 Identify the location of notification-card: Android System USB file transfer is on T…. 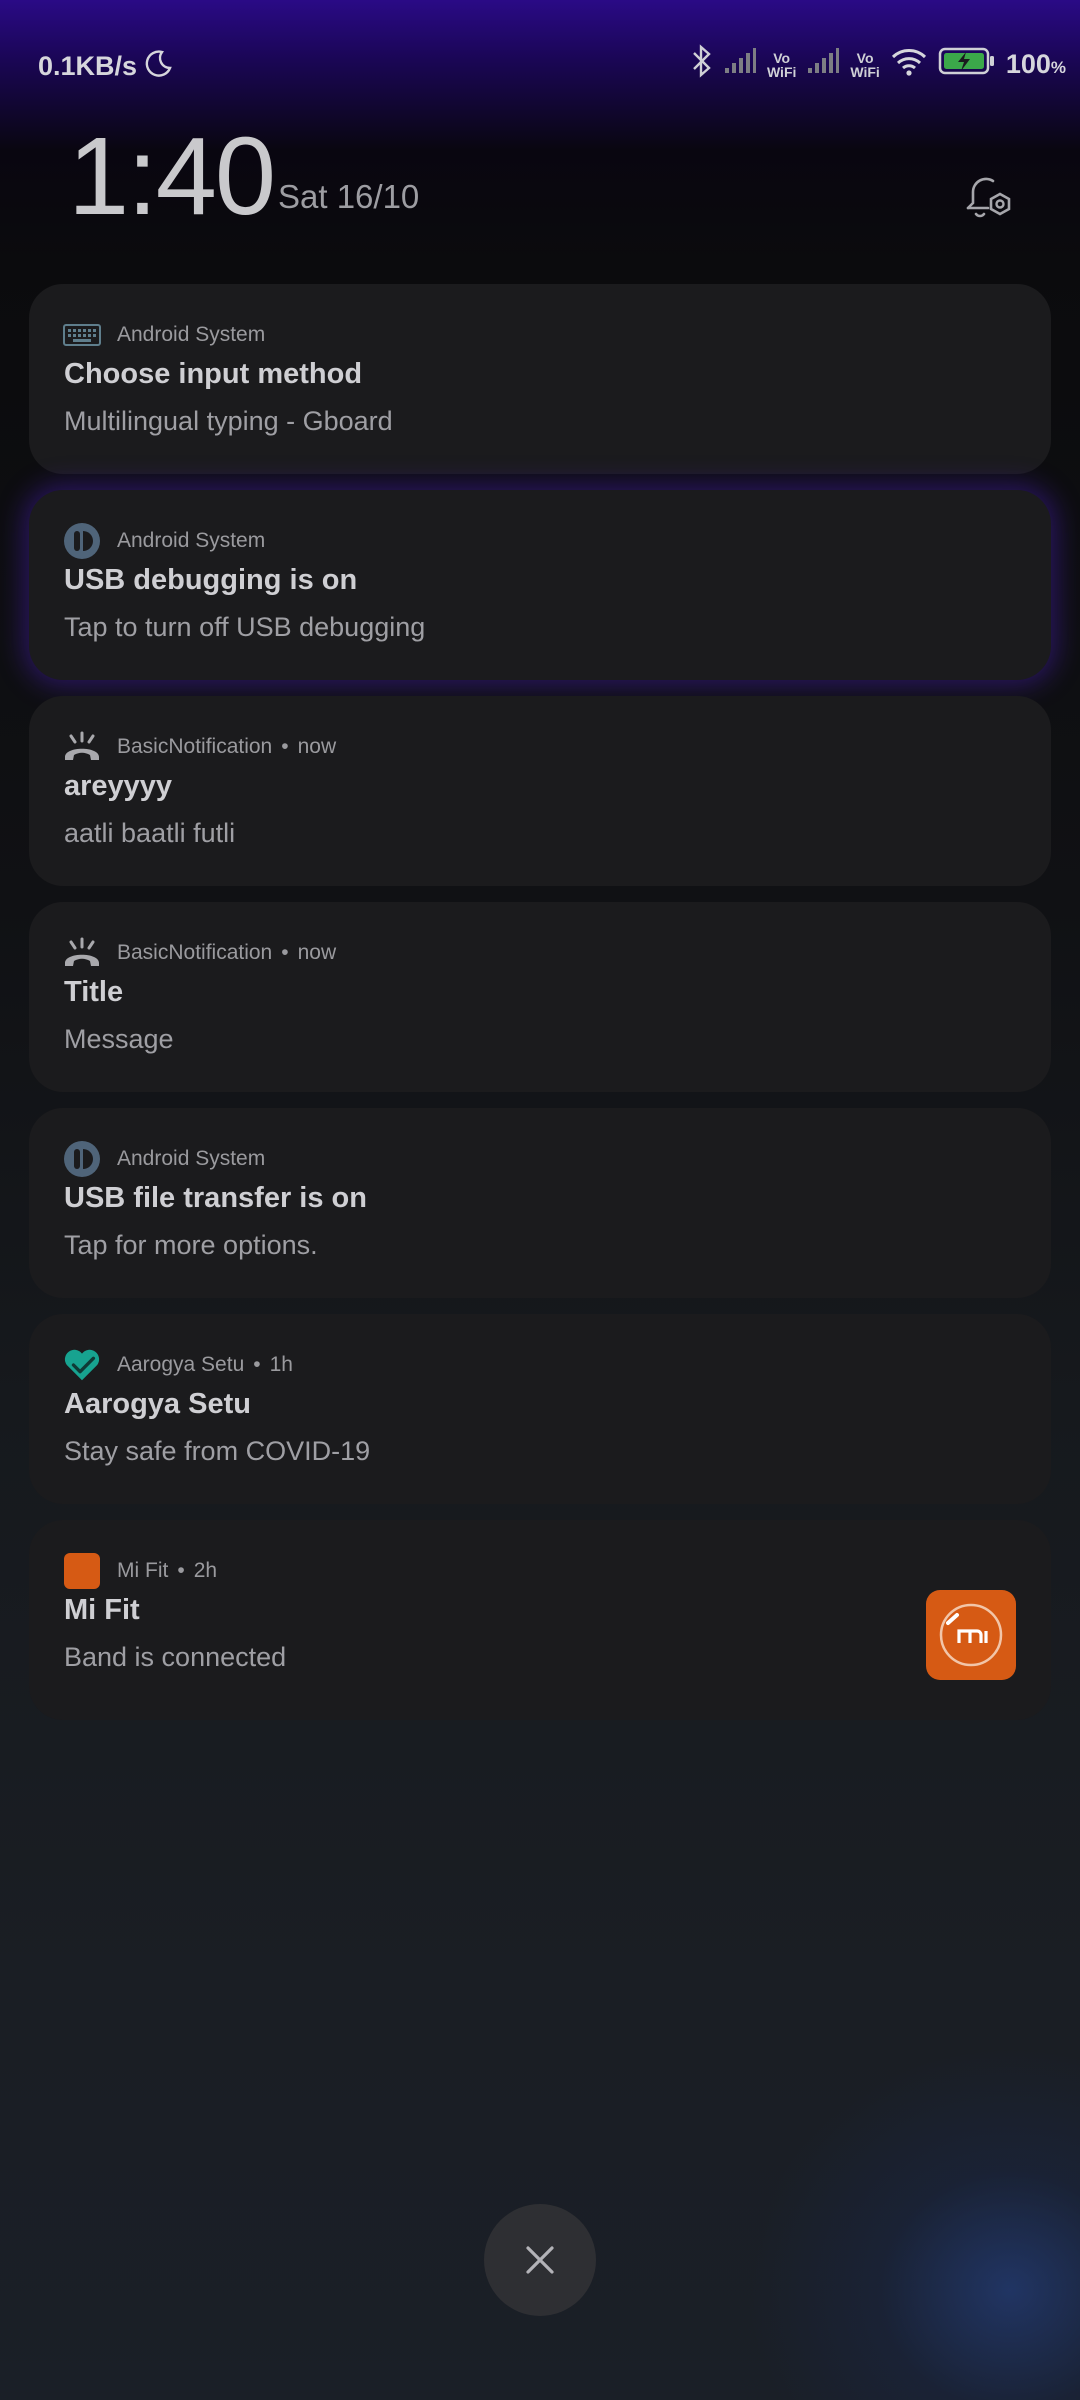
(540, 1203).